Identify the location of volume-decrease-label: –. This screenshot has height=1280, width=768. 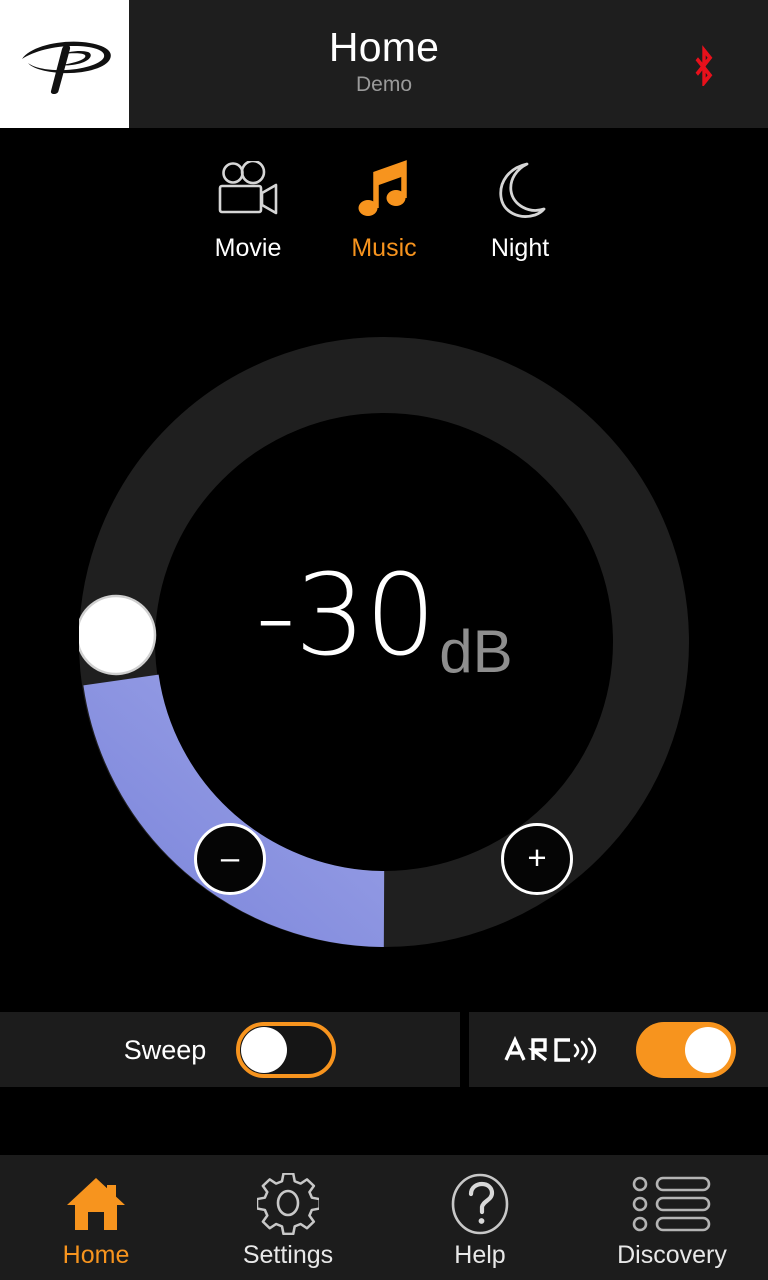
(230, 857).